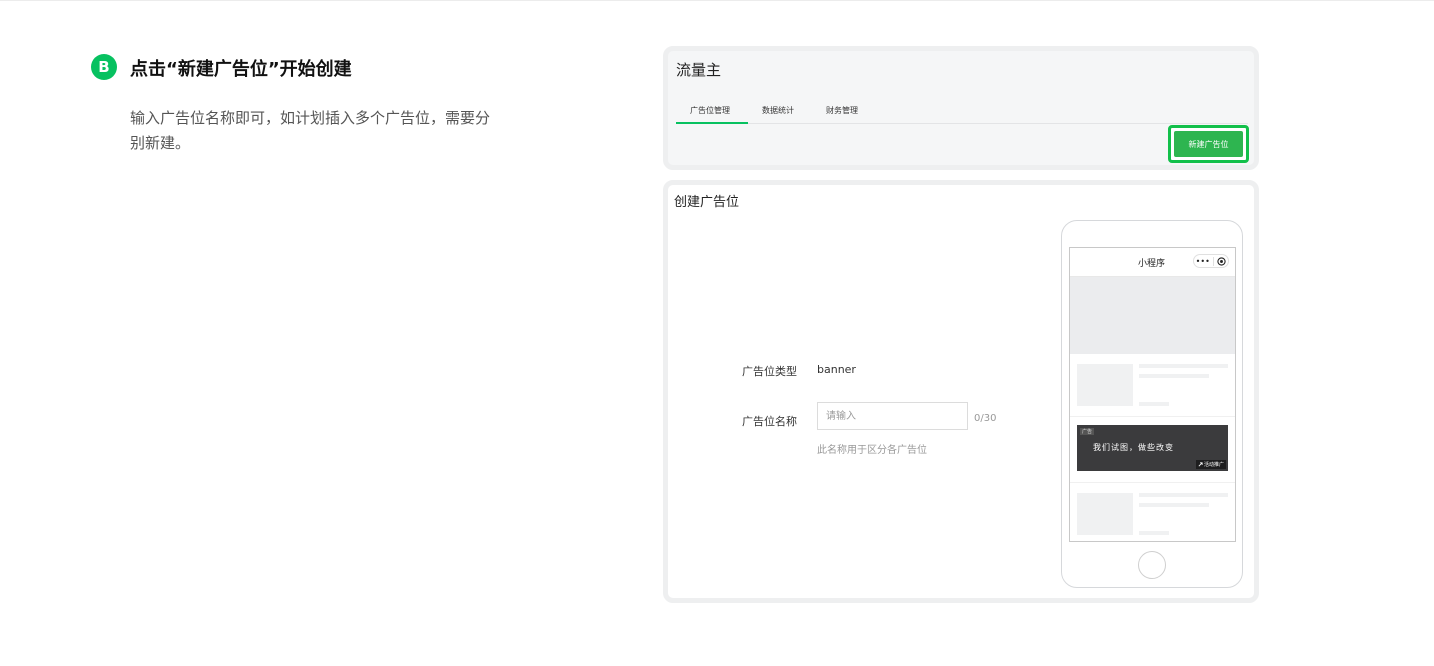 This screenshot has height=666, width=1434. I want to click on ad-cta: 活动推广, so click(1210, 464).